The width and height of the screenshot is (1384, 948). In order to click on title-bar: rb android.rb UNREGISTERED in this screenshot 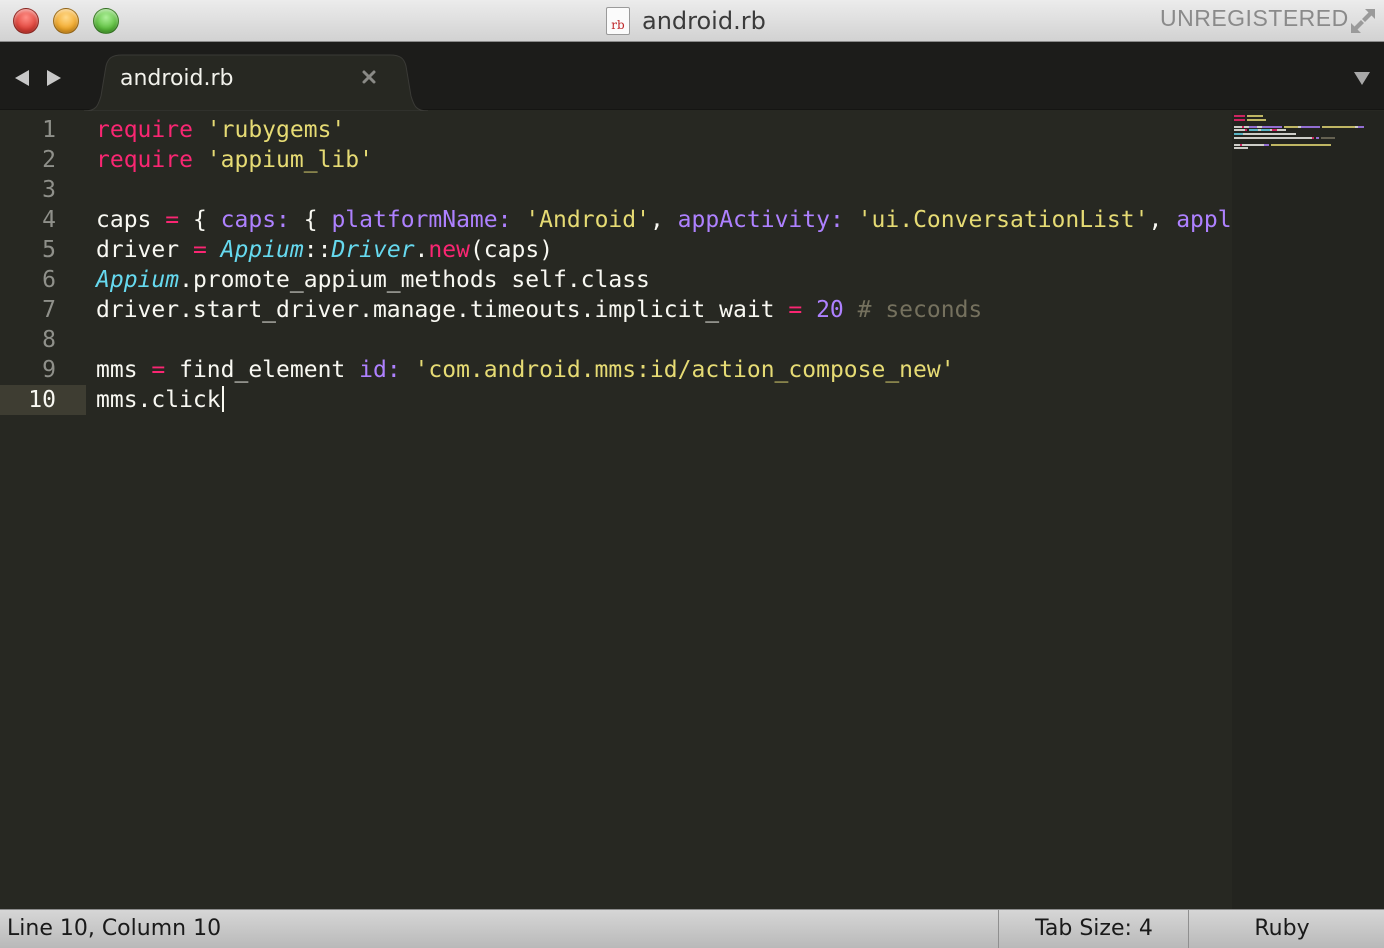, I will do `click(692, 21)`.